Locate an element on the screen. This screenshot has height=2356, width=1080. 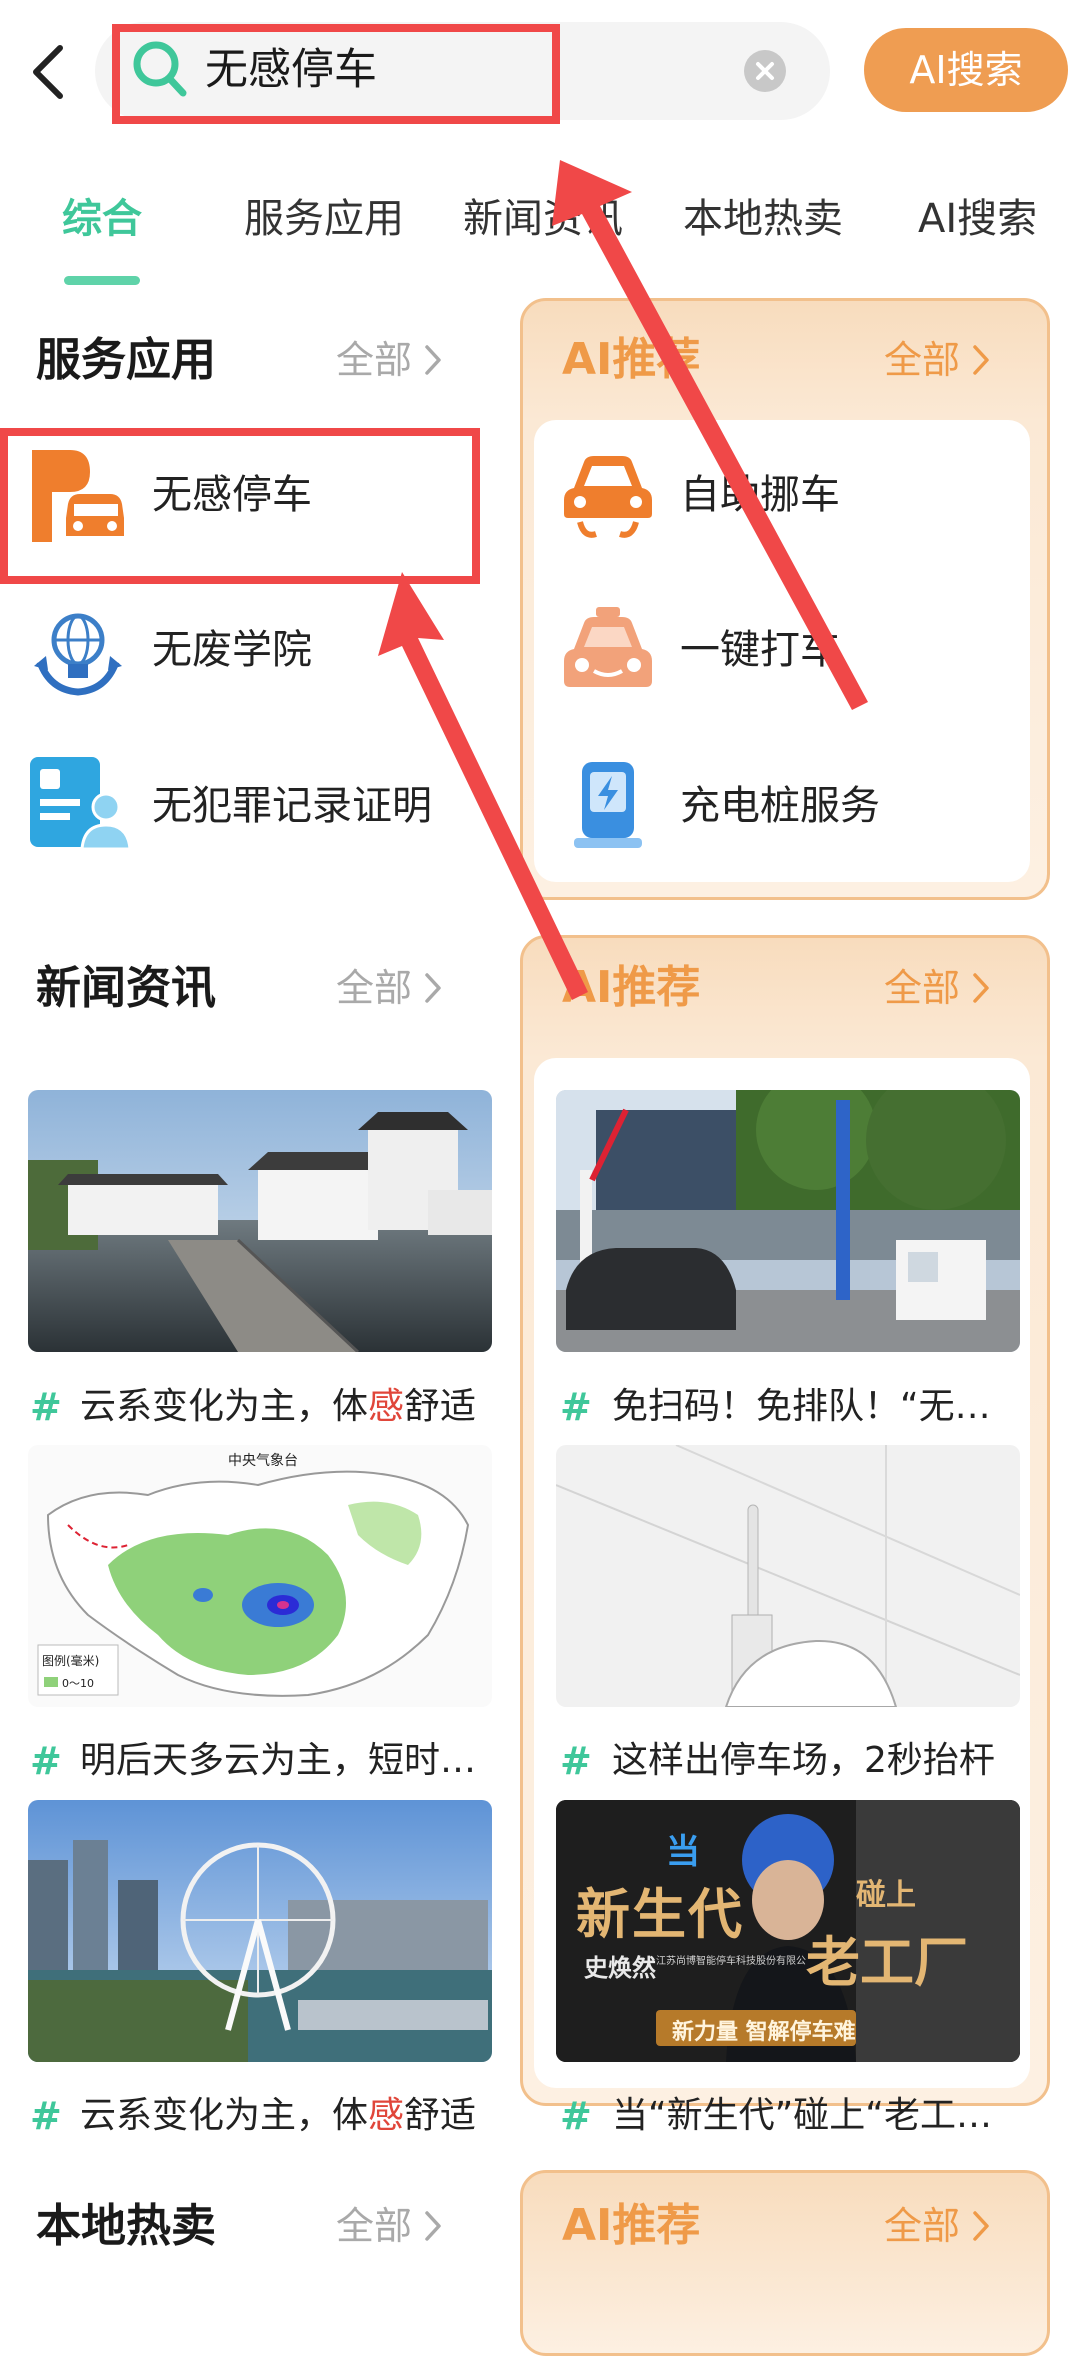
arrow-to-parking-icon is located at coordinates (483, 786).